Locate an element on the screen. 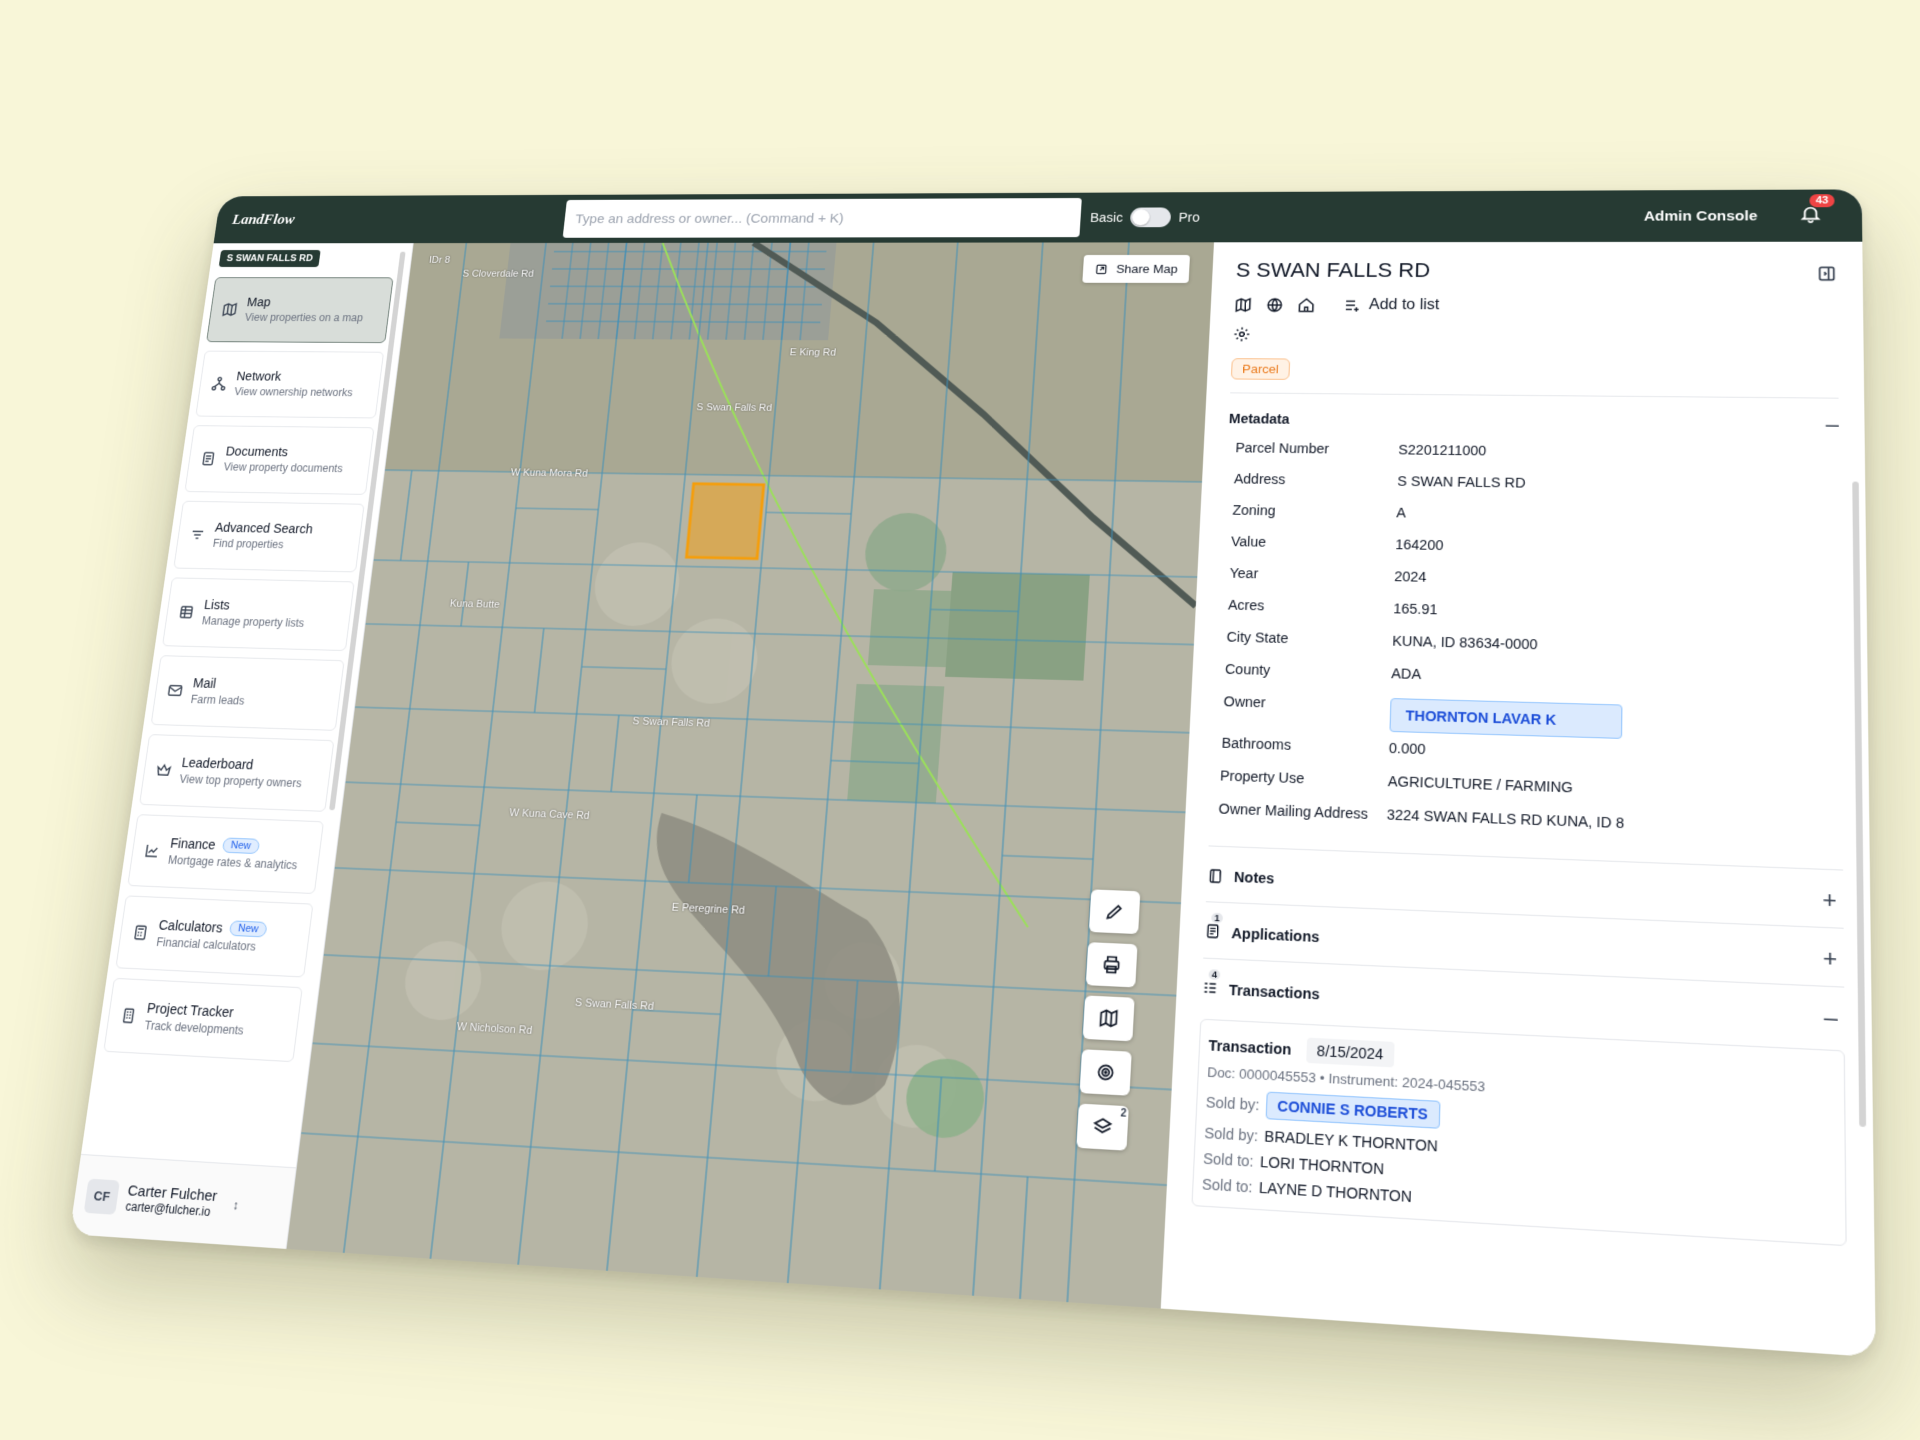  metadata-key: Parcel Number is located at coordinates (1312, 448).